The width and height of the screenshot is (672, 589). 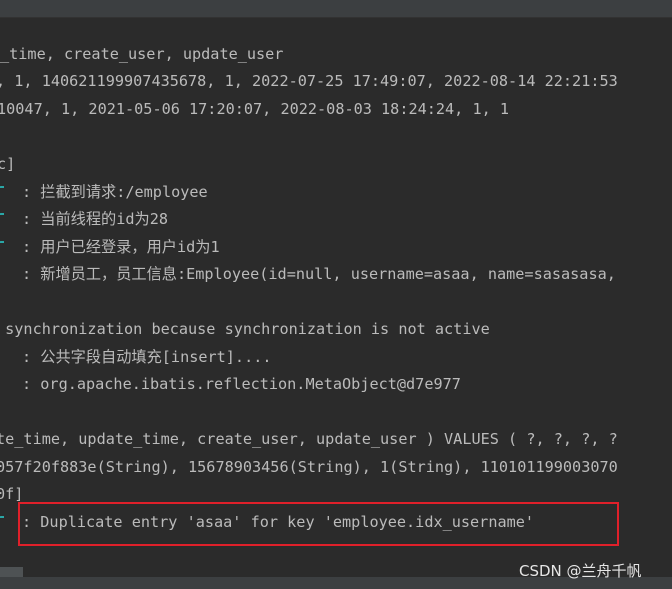 What do you see at coordinates (12, 494) in the screenshot?
I see `log-line: 0f]` at bounding box center [12, 494].